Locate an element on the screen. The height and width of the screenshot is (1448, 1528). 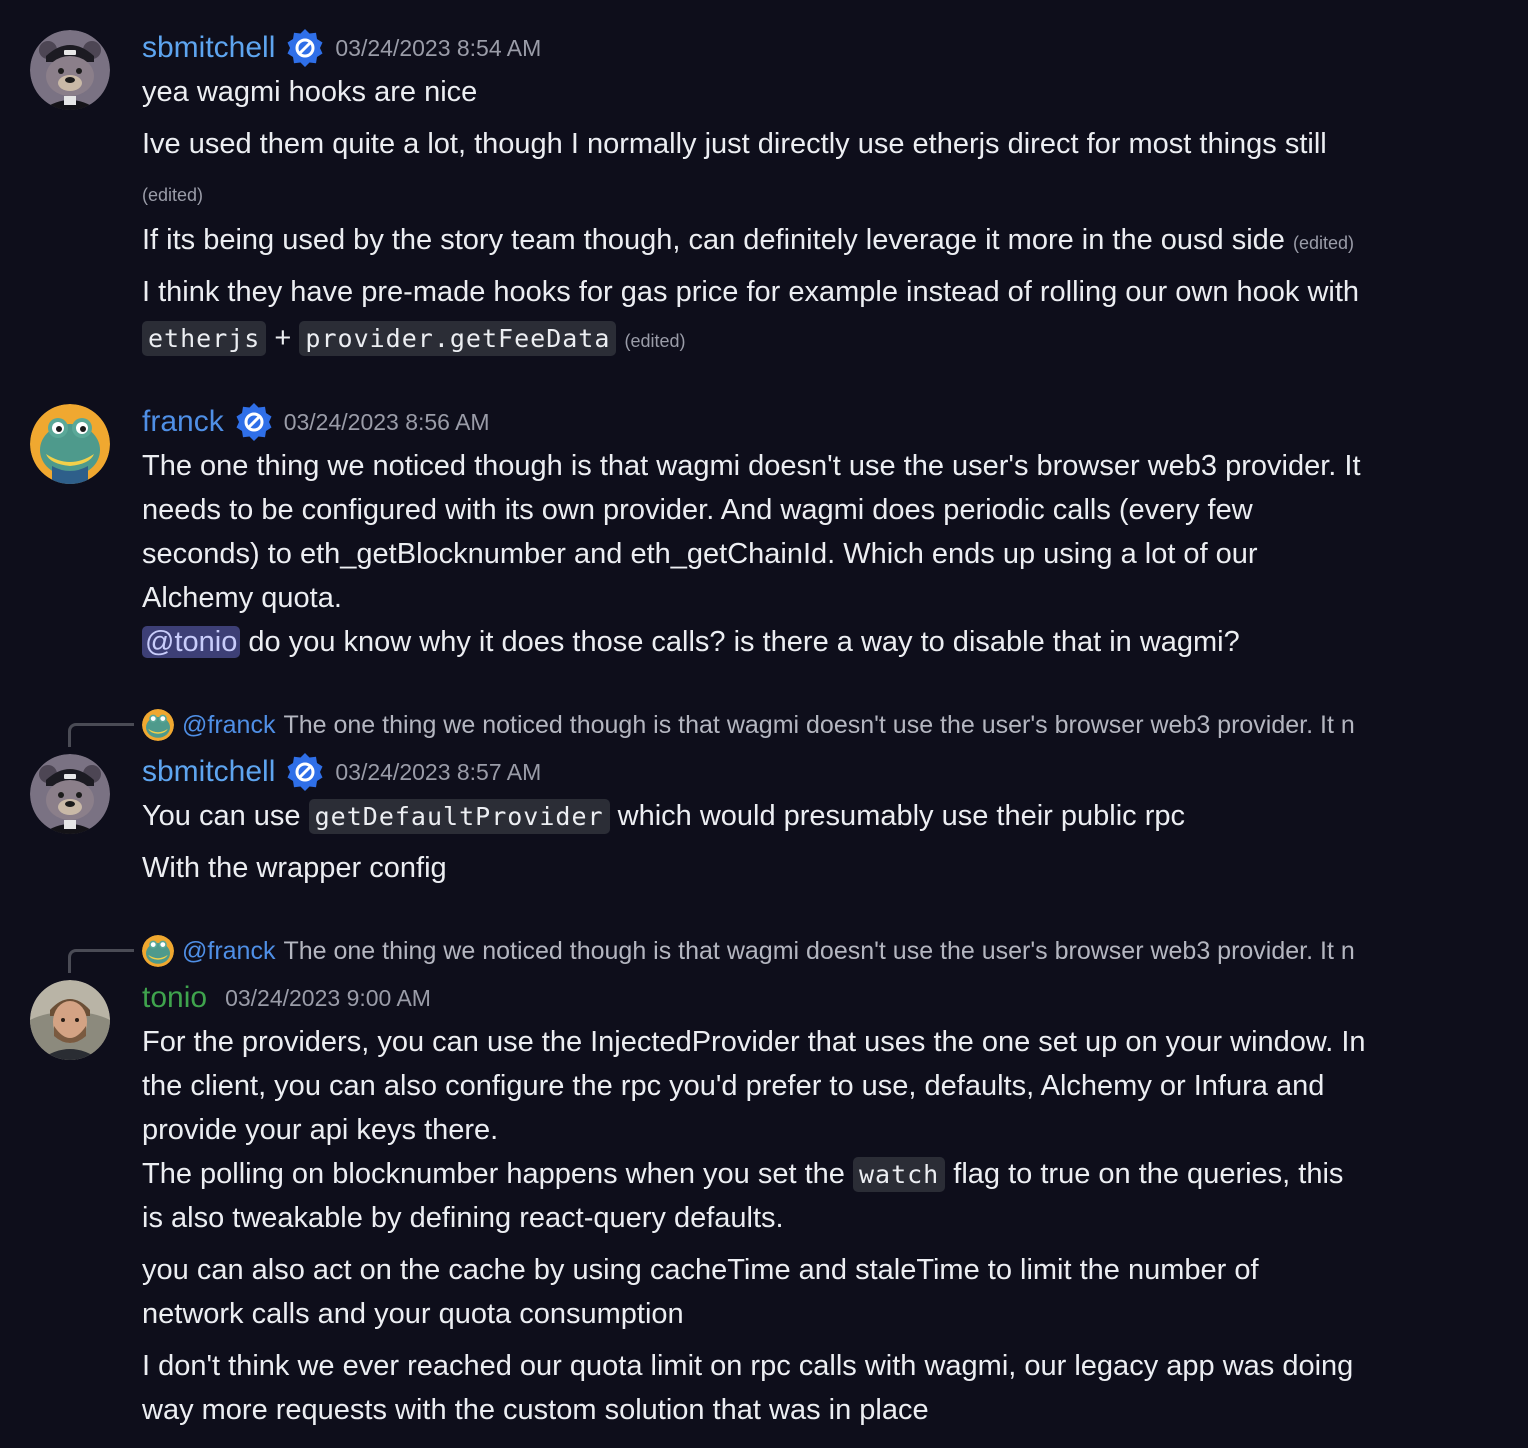
author-name: franck is located at coordinates (183, 422).